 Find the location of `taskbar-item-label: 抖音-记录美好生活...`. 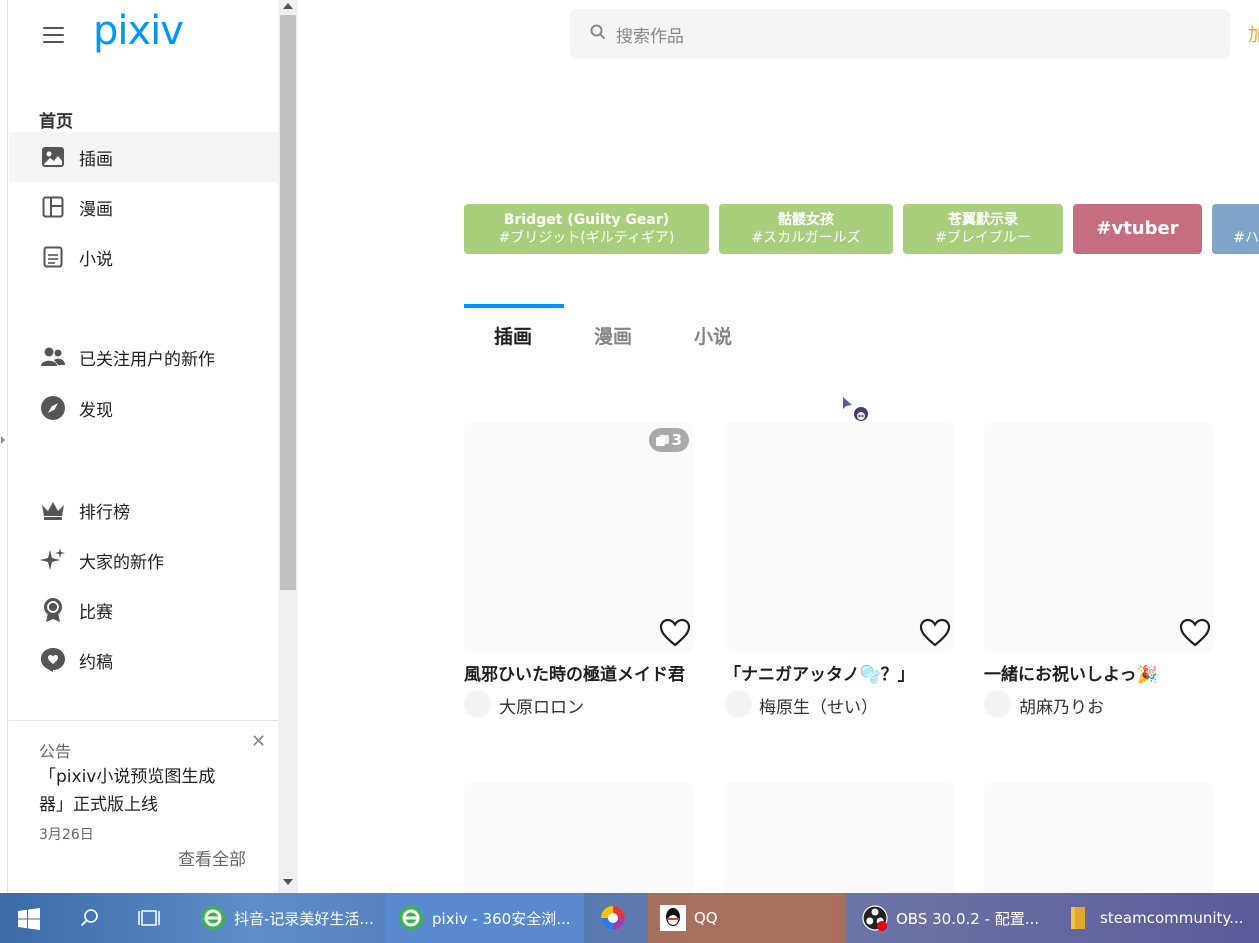

taskbar-item-label: 抖音-记录美好生活... is located at coordinates (304, 918).